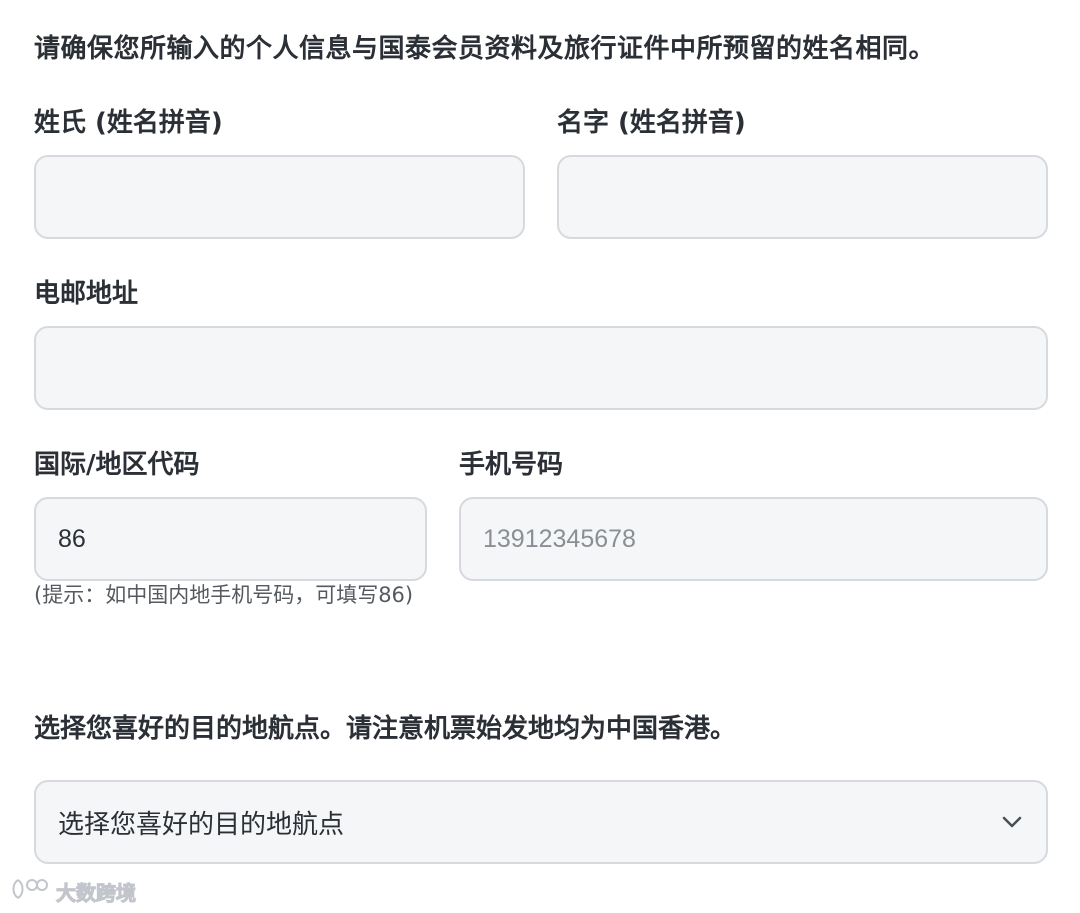 The height and width of the screenshot is (913, 1080). I want to click on watermark: 大数跨境, so click(73, 891).